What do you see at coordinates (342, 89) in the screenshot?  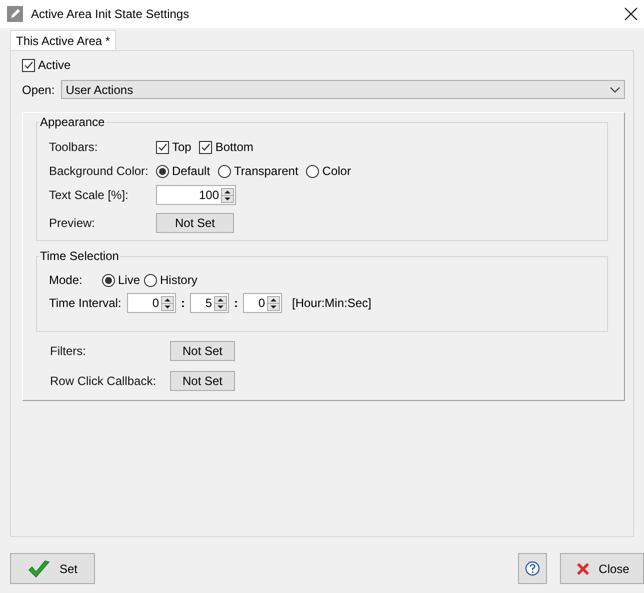 I see `dropdown: User Actions` at bounding box center [342, 89].